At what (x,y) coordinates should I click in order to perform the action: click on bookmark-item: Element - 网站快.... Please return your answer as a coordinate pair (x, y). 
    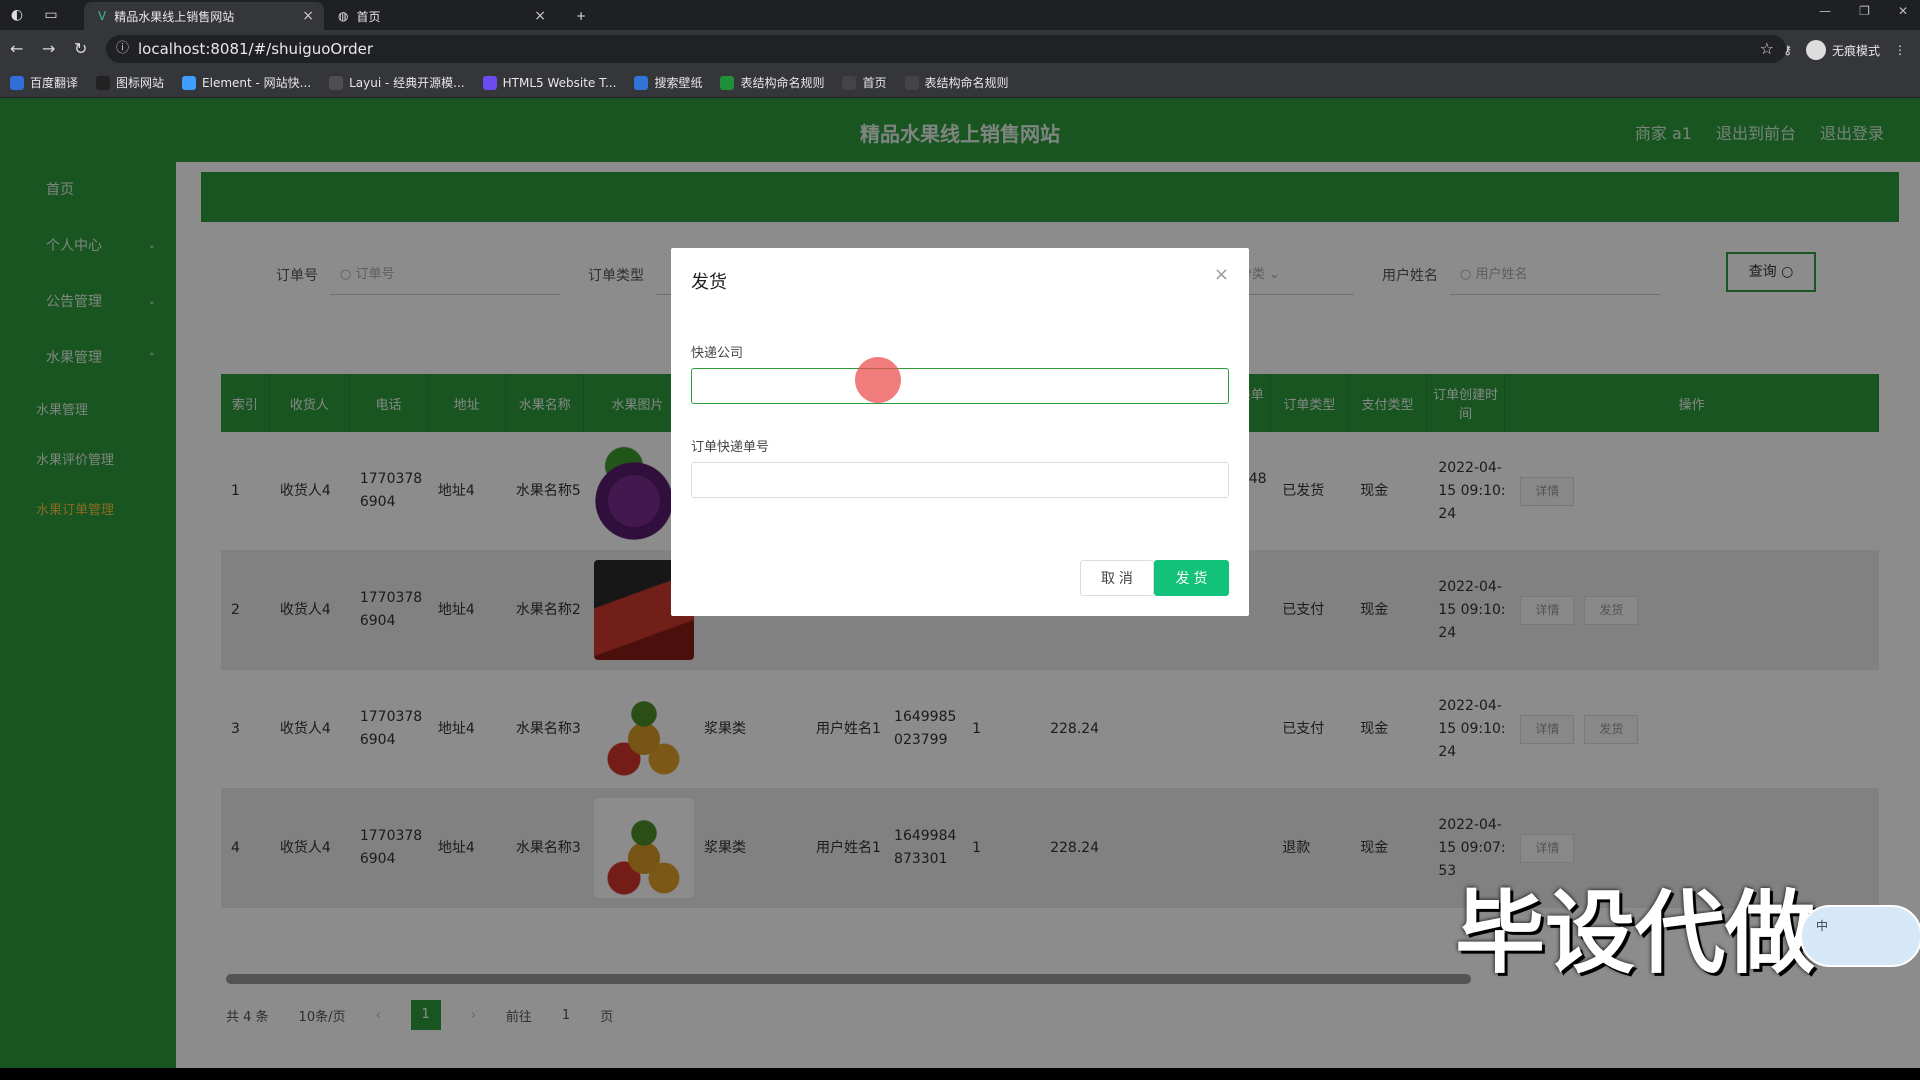
    Looking at the image, I should click on (246, 82).